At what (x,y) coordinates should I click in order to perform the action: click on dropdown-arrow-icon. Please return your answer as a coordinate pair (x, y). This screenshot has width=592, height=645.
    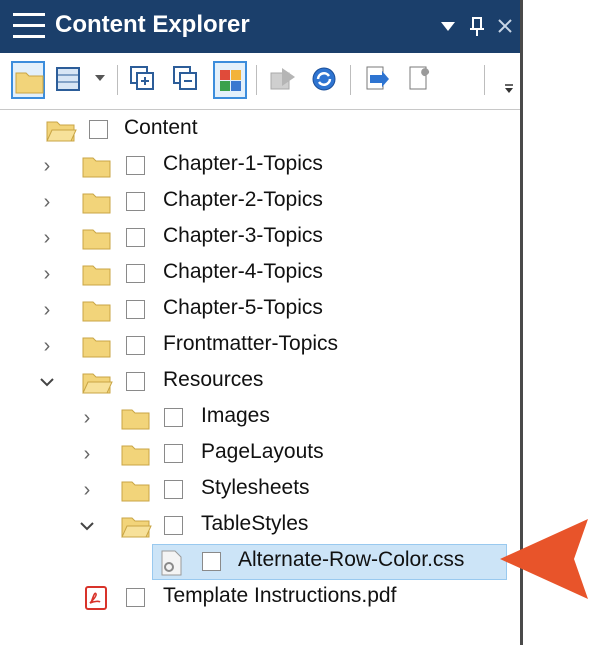
    Looking at the image, I should click on (448, 29).